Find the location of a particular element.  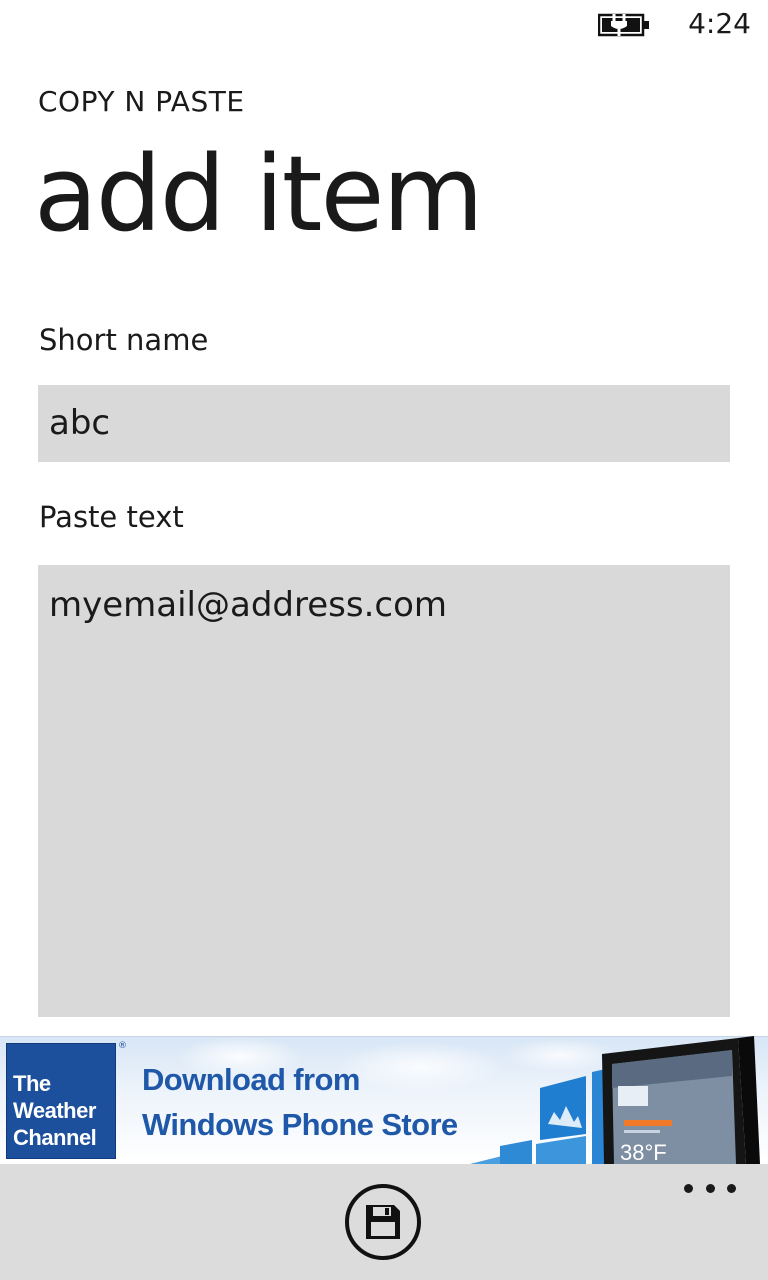

ad-headline-line-1: Download from is located at coordinates (251, 1079).